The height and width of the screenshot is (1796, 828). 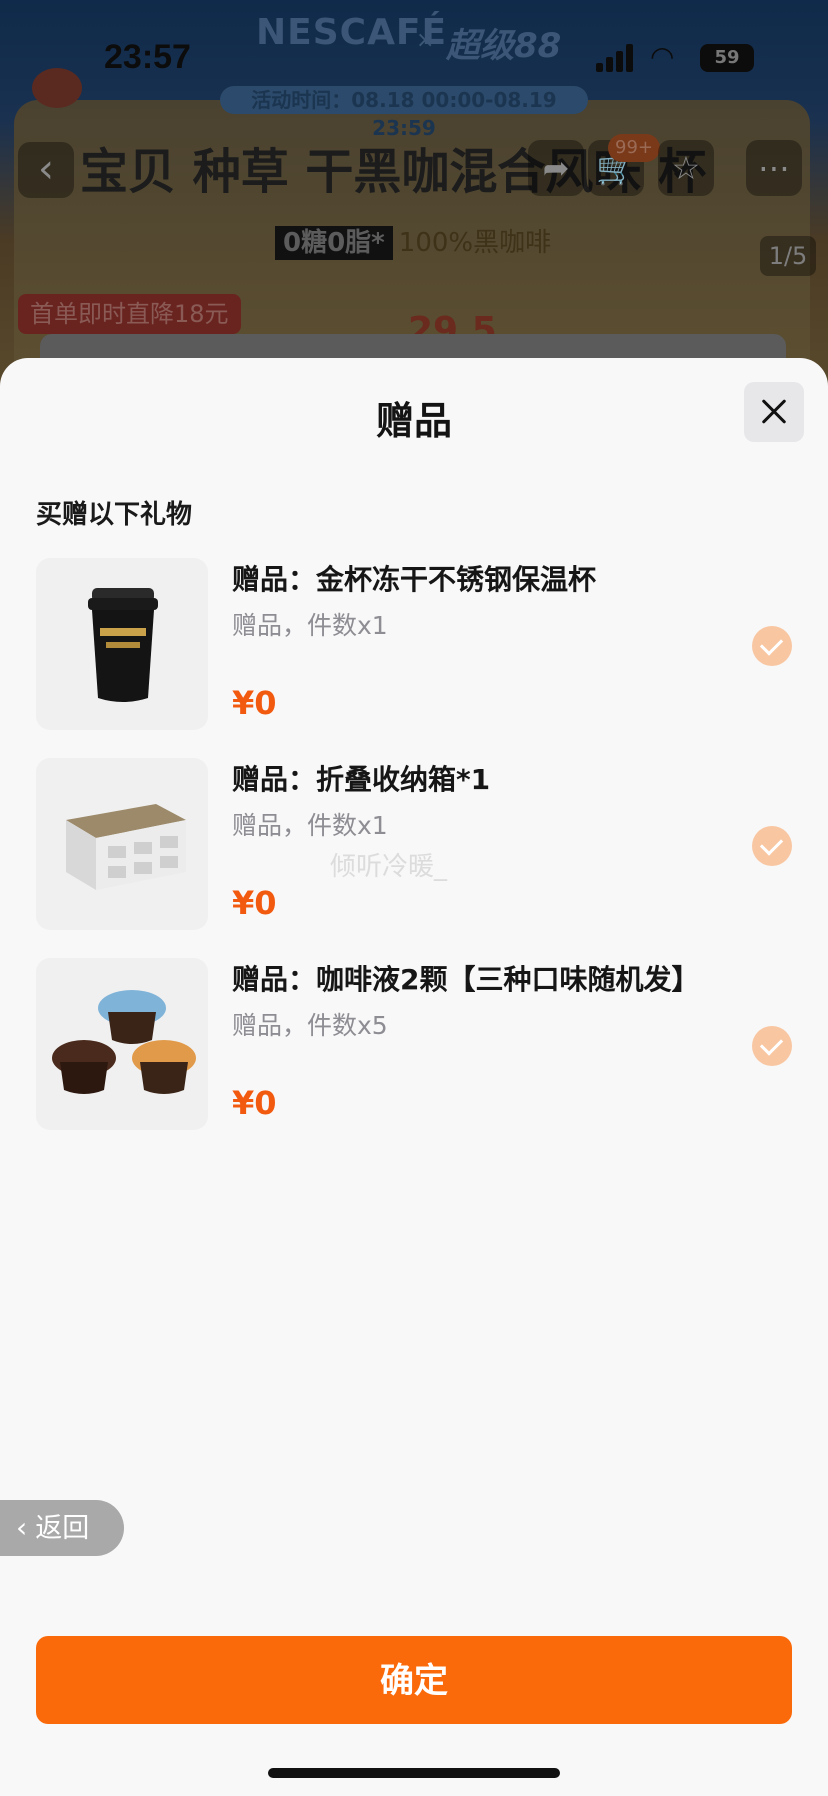 What do you see at coordinates (334, 243) in the screenshot?
I see `subtitle-highlight: 0糖0脂*` at bounding box center [334, 243].